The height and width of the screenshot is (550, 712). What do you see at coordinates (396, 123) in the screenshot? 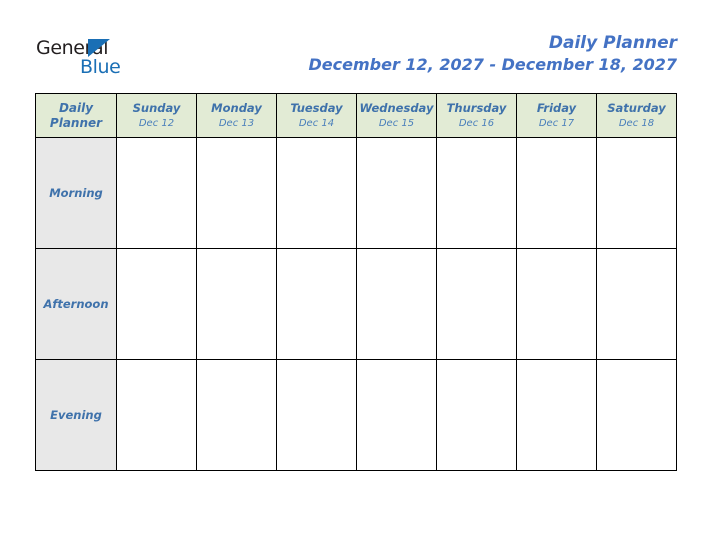
I see `day-date: Dec 15` at bounding box center [396, 123].